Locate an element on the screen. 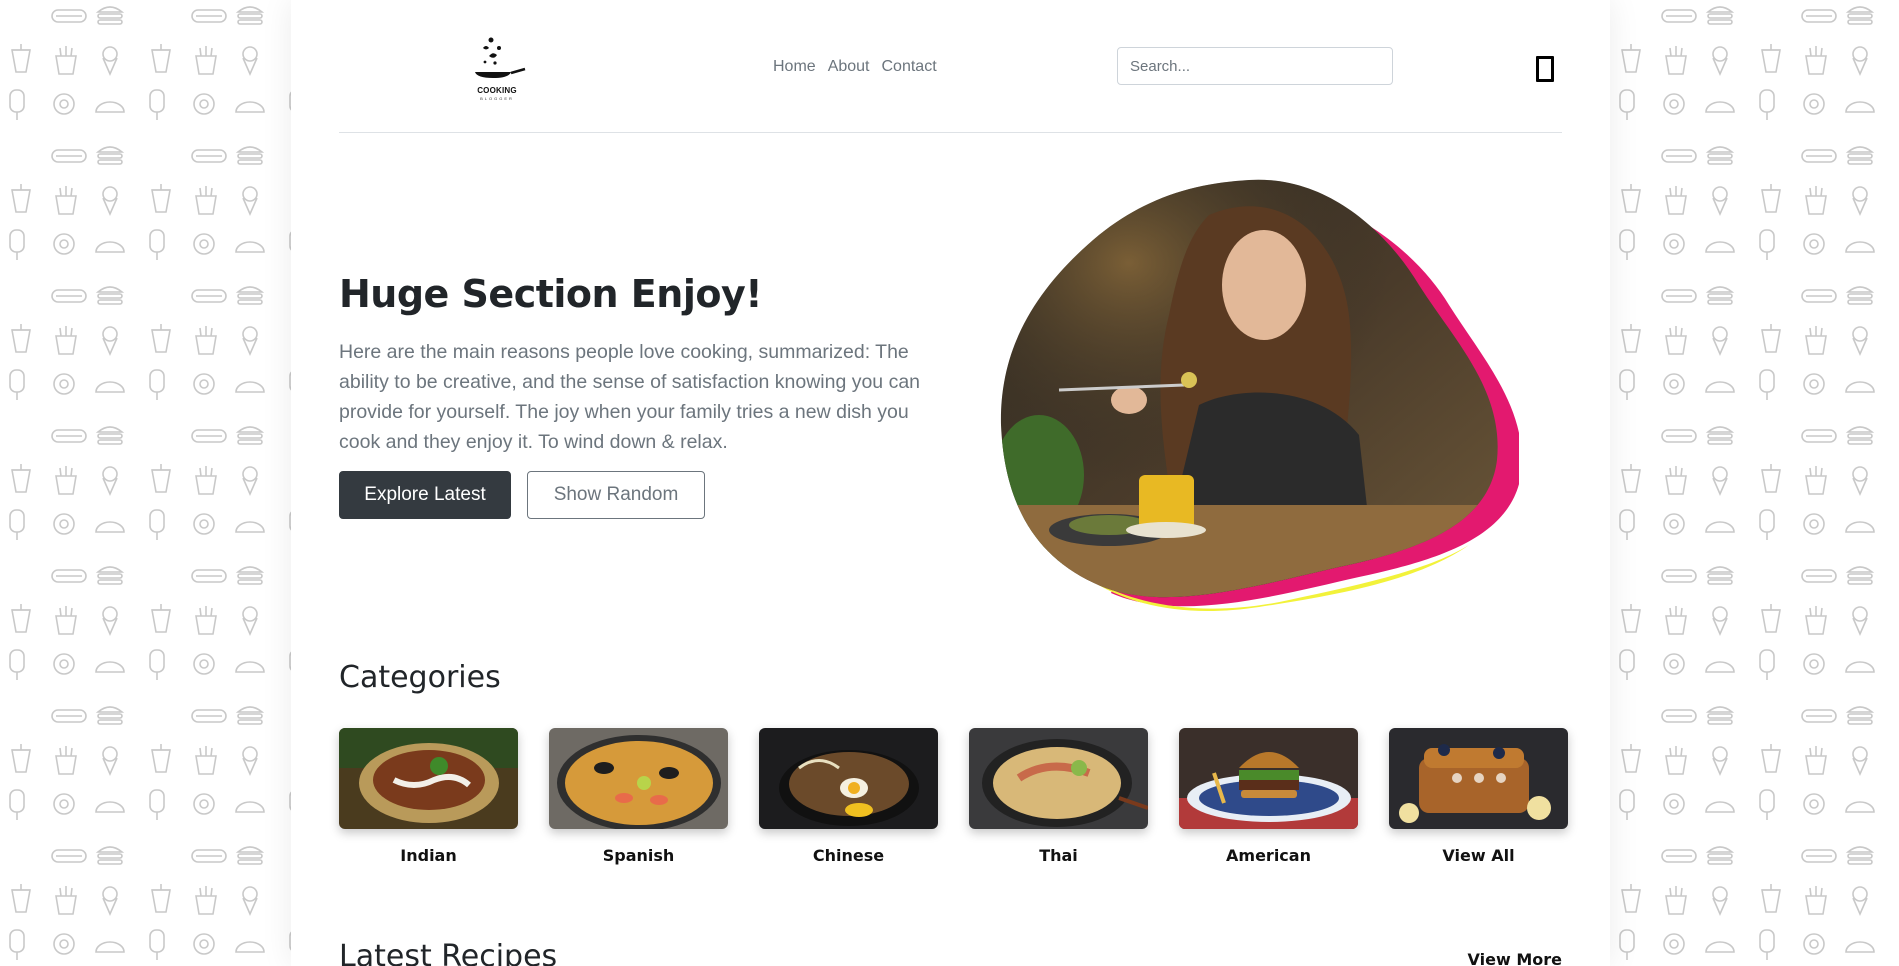 The width and height of the screenshot is (1899, 966). category-image-chinese is located at coordinates (848, 778).